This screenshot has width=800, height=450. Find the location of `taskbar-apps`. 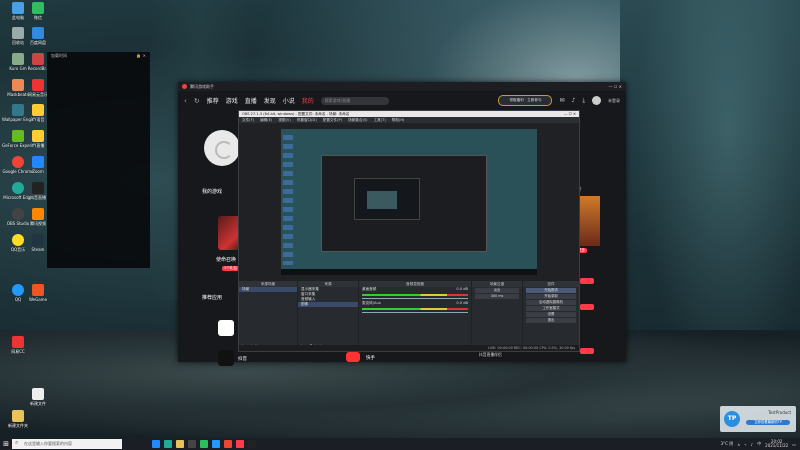

taskbar-apps is located at coordinates (204, 444).